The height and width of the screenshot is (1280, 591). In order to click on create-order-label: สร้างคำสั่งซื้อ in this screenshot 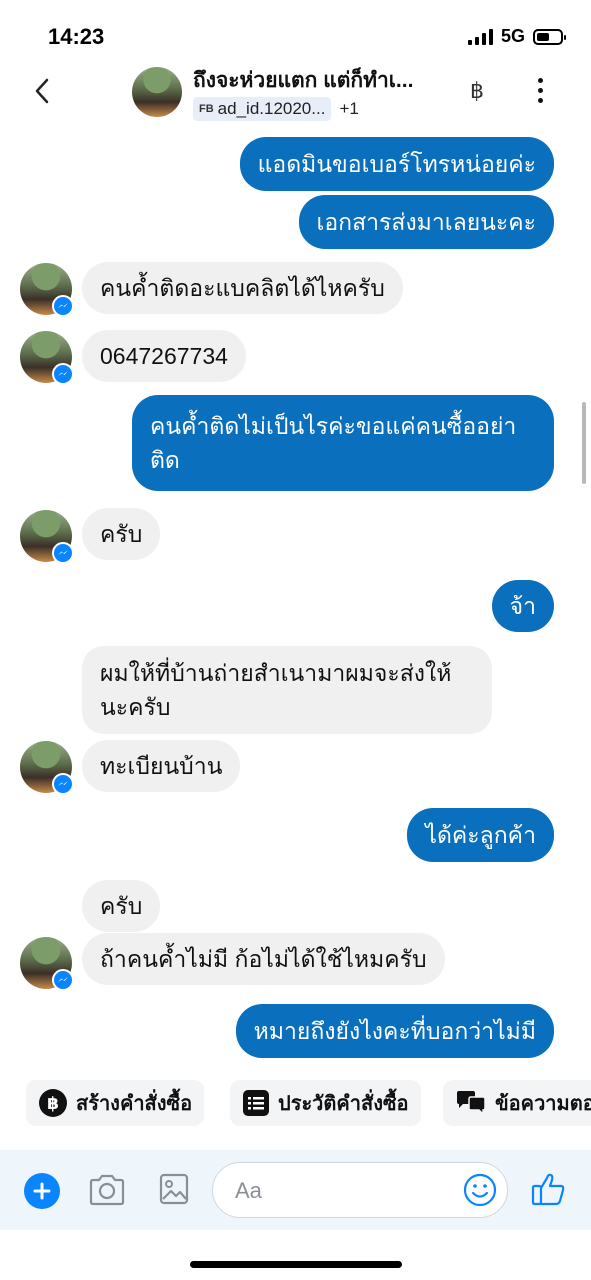, I will do `click(134, 1104)`.